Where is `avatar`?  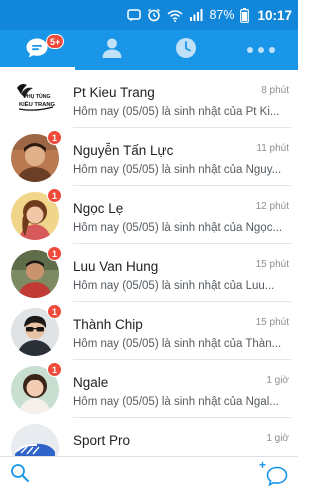 avatar is located at coordinates (35, 440).